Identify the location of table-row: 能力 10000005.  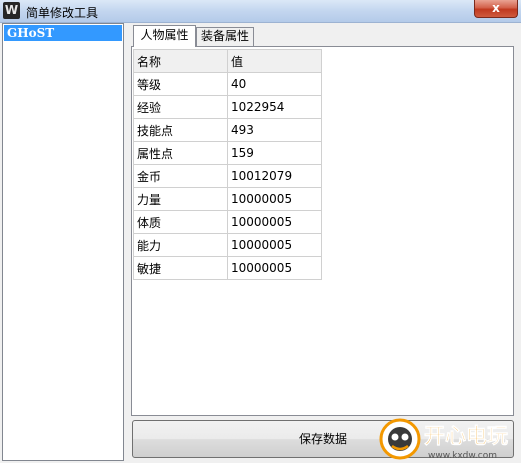
(227, 245).